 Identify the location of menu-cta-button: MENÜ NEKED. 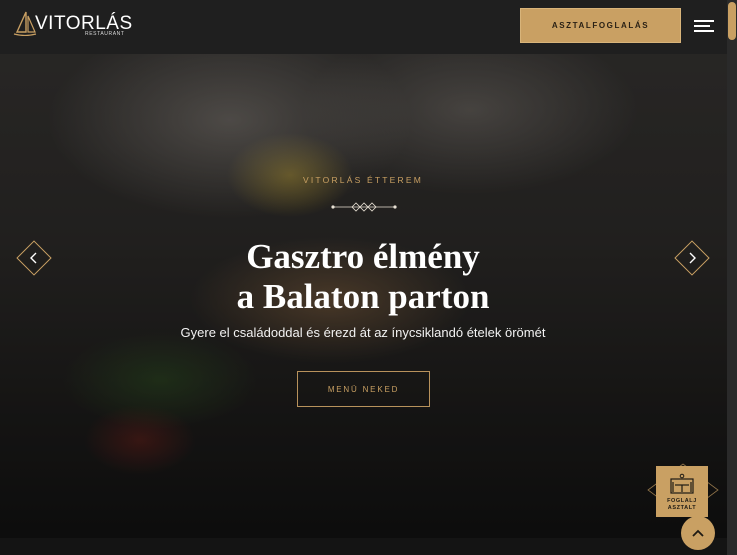
(363, 389).